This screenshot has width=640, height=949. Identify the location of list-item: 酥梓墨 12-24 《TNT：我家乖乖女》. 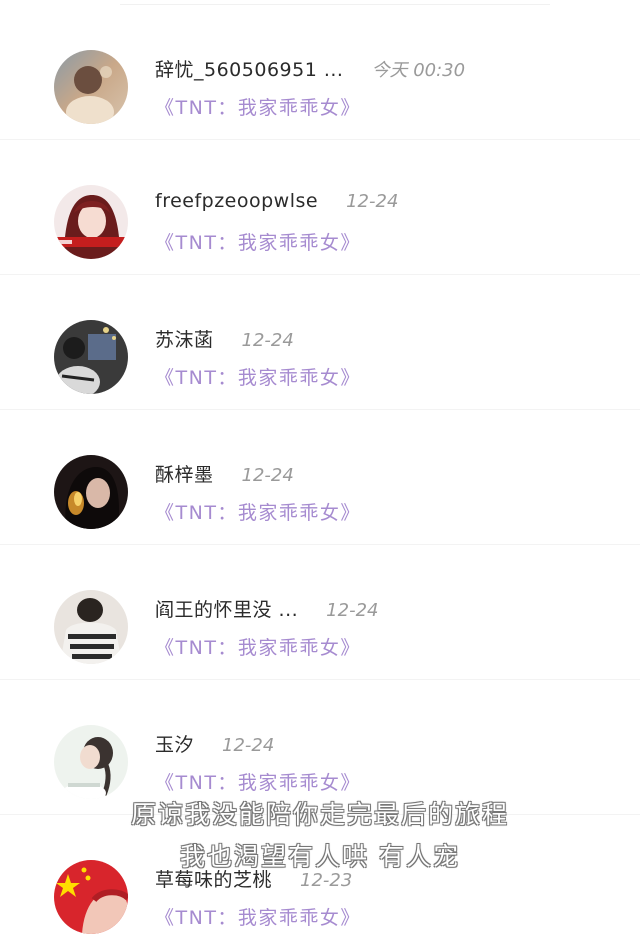
(320, 477).